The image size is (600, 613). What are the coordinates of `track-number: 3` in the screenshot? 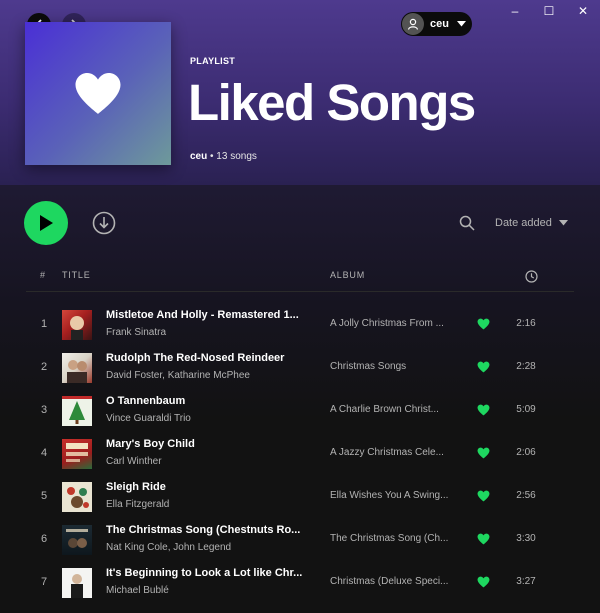 It's located at (44, 410).